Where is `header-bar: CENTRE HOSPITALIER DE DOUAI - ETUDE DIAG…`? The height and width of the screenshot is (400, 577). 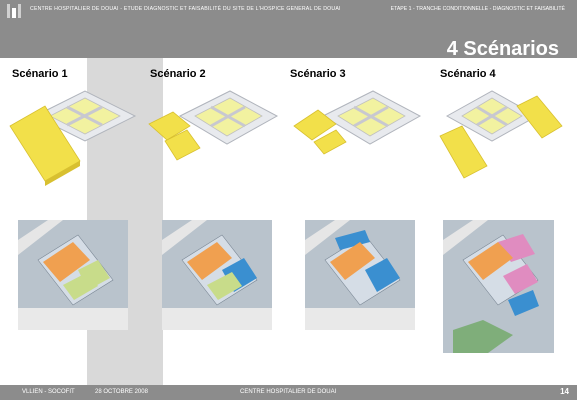
header-bar: CENTRE HOSPITALIER DE DOUAI - ETUDE DIAG… is located at coordinates (288, 11).